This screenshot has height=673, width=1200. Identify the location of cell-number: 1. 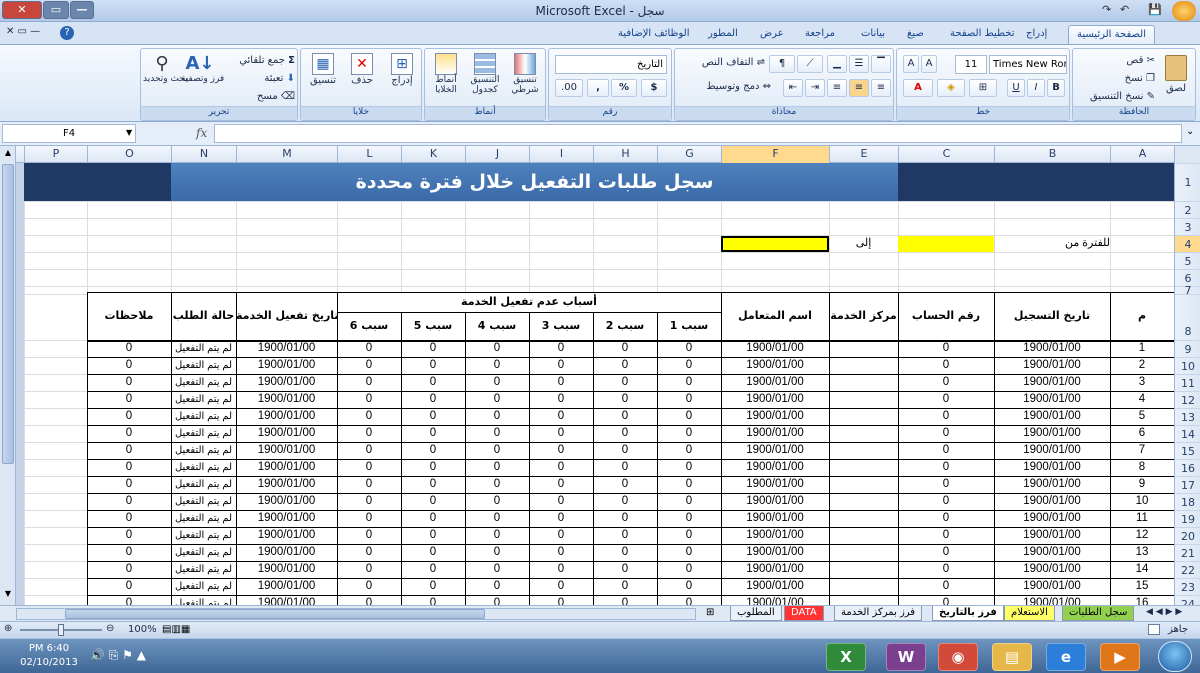
(1142, 348).